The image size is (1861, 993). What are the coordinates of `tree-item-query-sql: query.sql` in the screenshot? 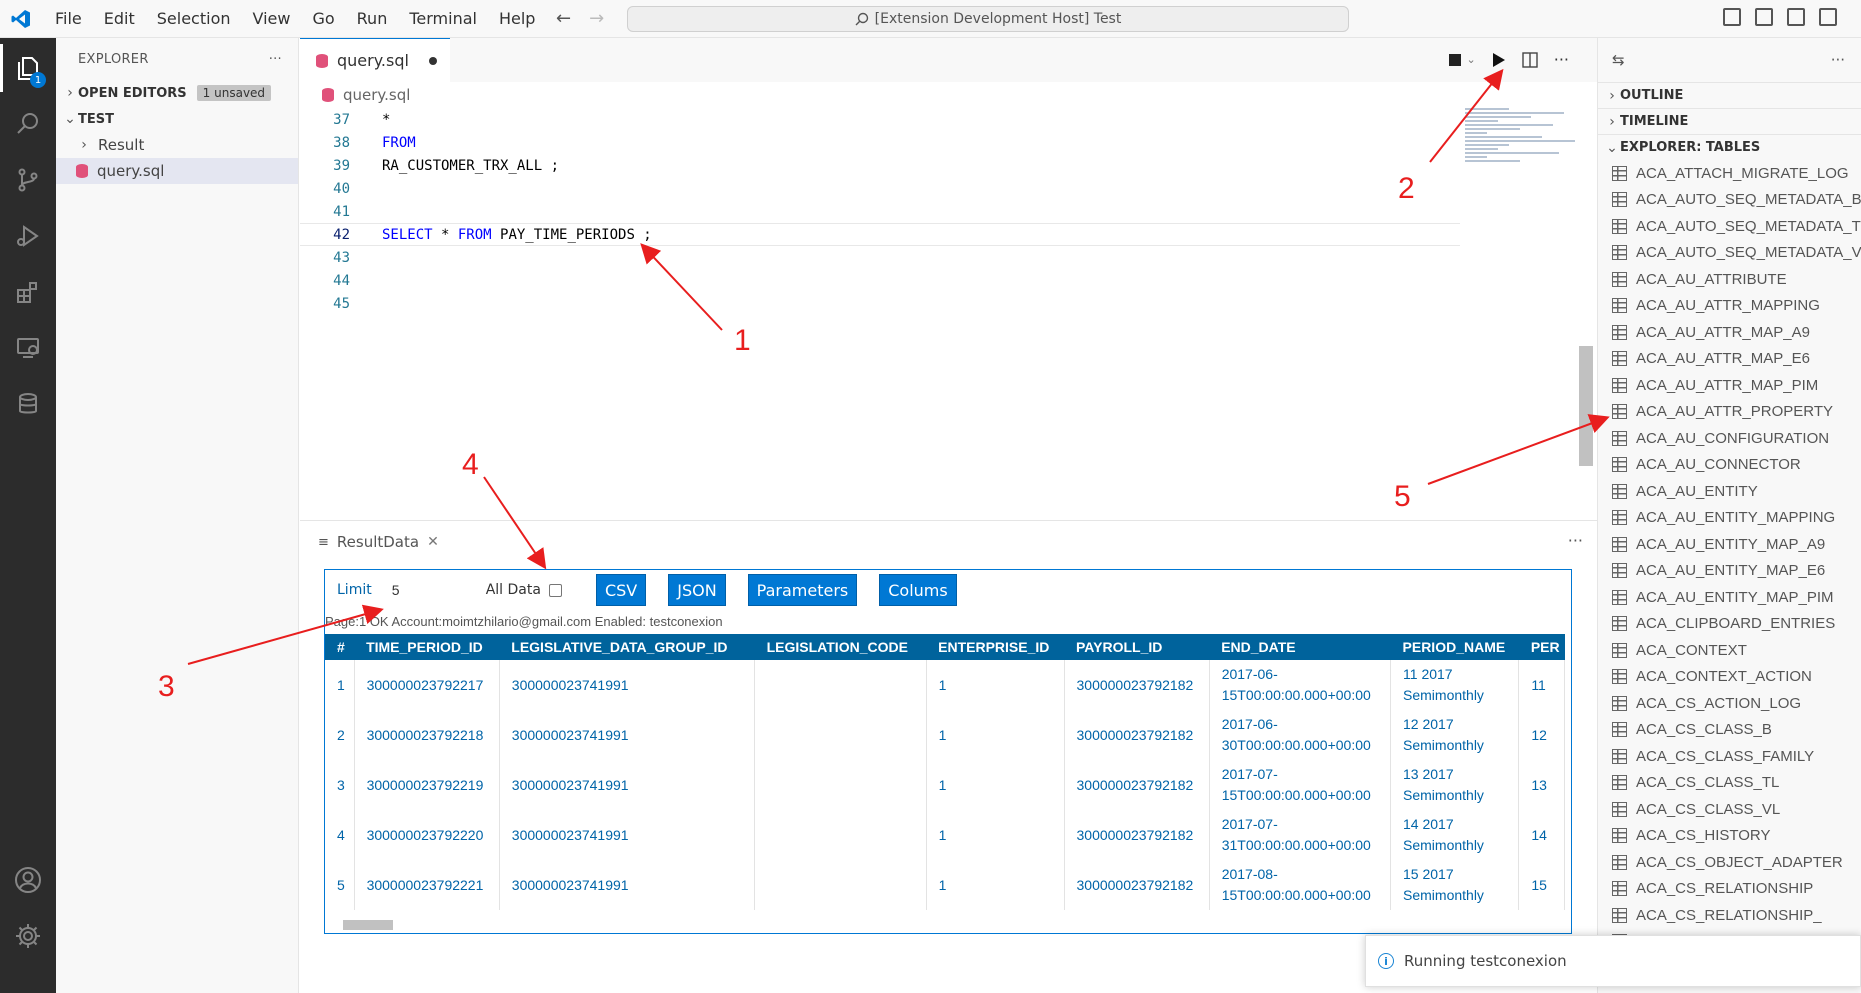 It's located at (177, 171).